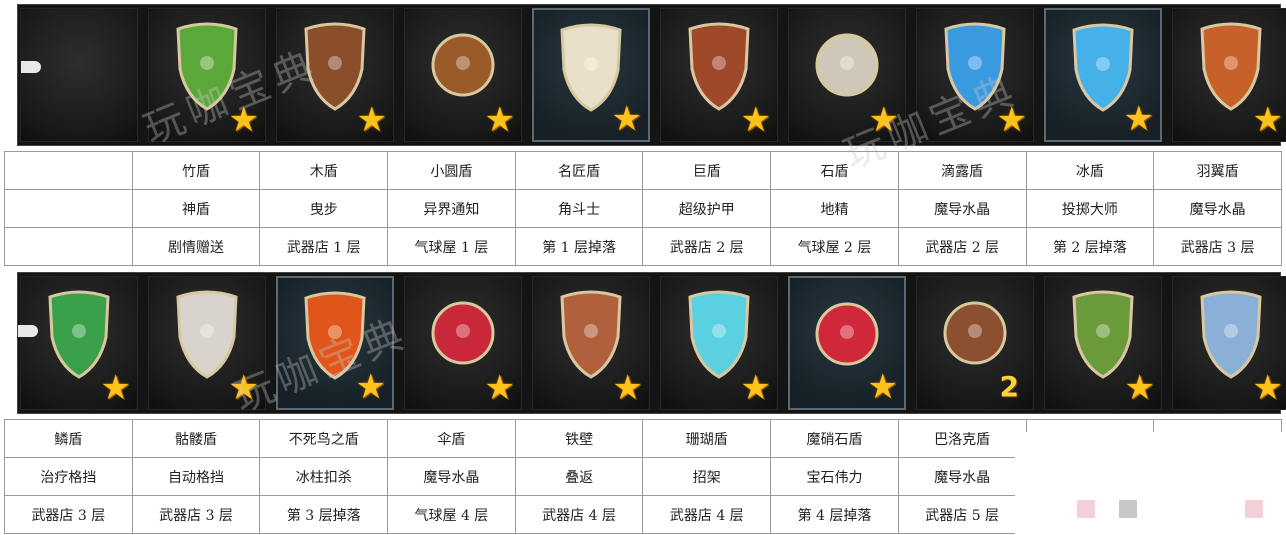 The image size is (1286, 535). What do you see at coordinates (196, 170) in the screenshot?
I see `name-cell: 竹盾` at bounding box center [196, 170].